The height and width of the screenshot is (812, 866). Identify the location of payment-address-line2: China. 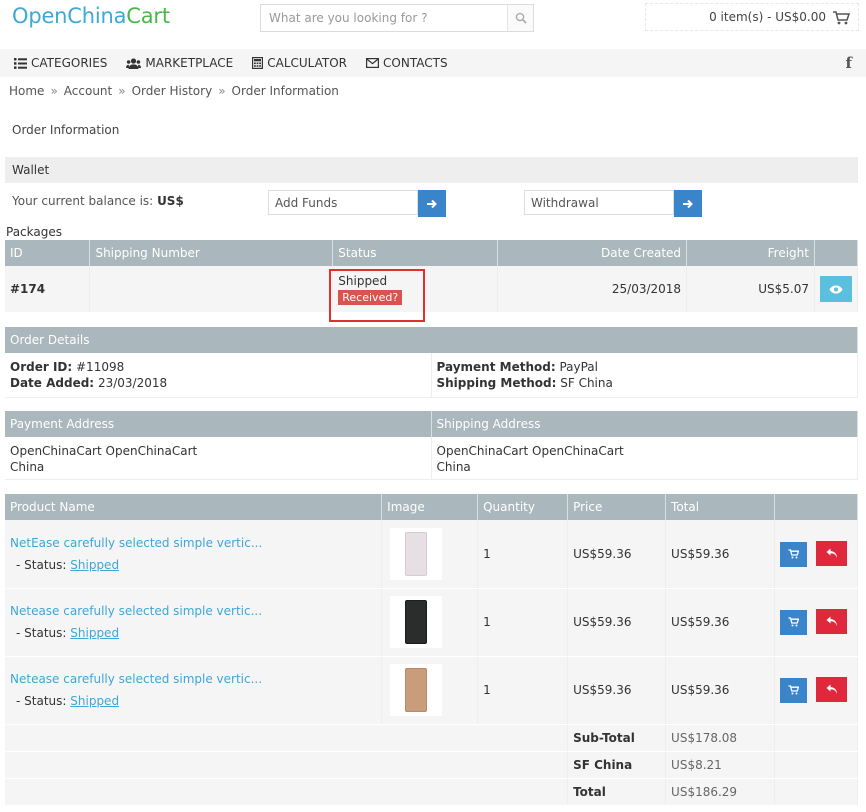
(27, 467).